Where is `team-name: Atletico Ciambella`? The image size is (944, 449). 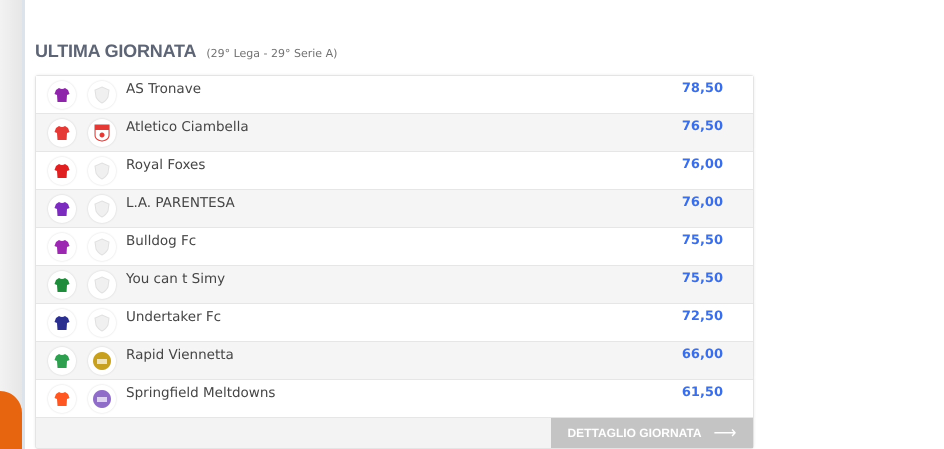
team-name: Atletico Ciambella is located at coordinates (188, 127).